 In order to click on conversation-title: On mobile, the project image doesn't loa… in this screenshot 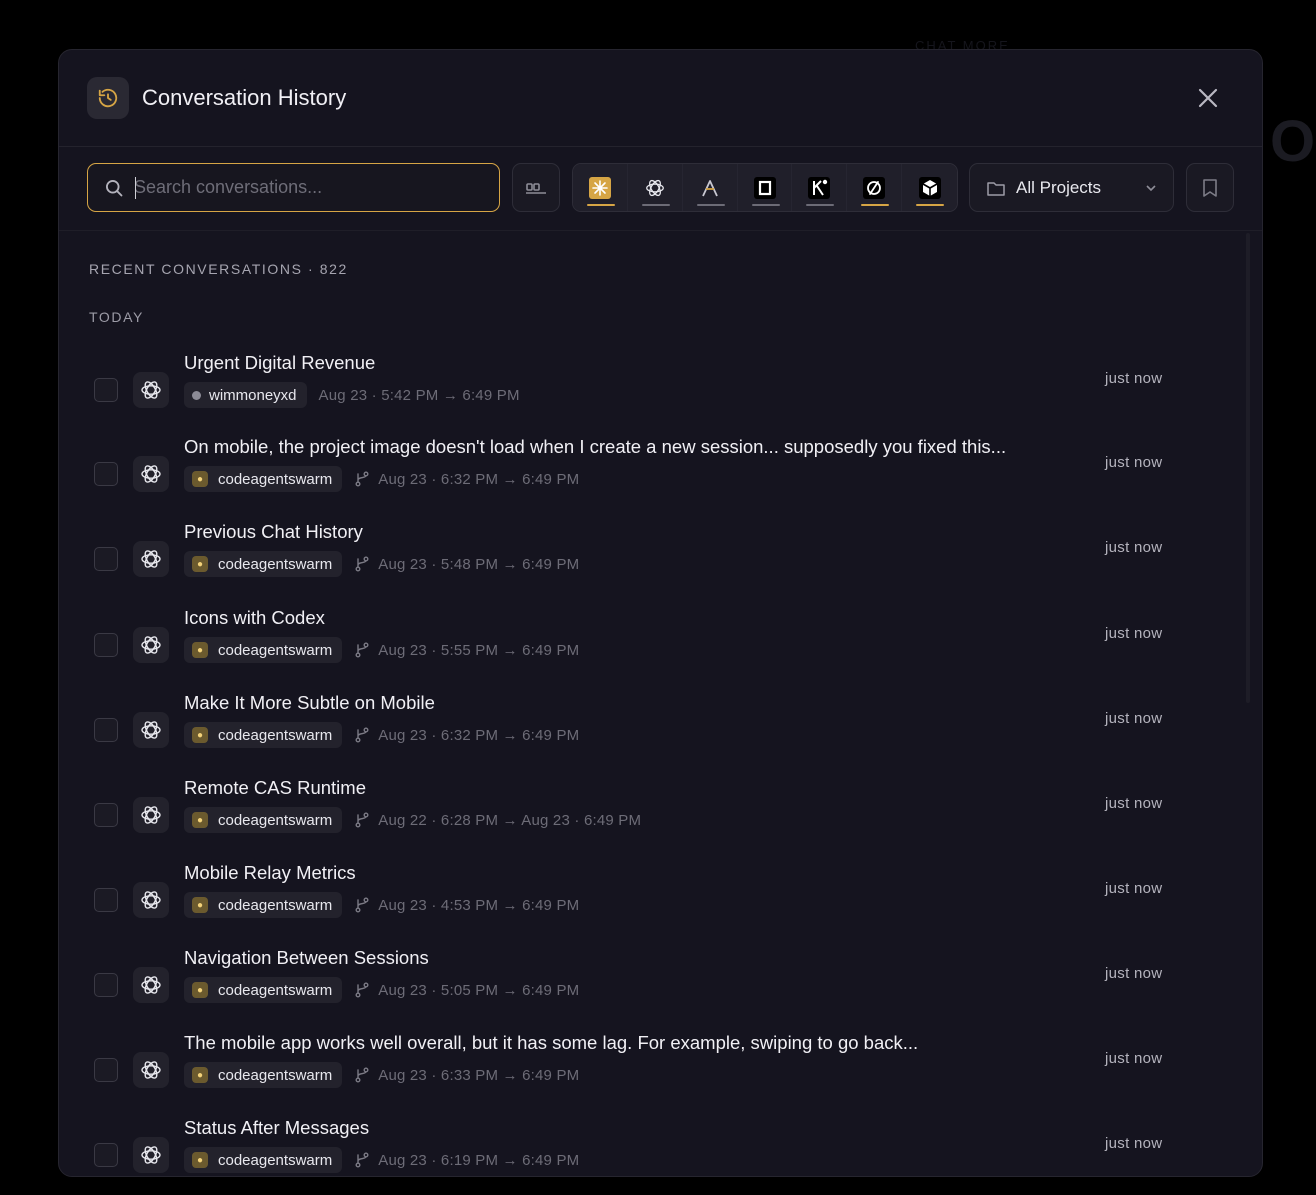, I will do `click(595, 446)`.